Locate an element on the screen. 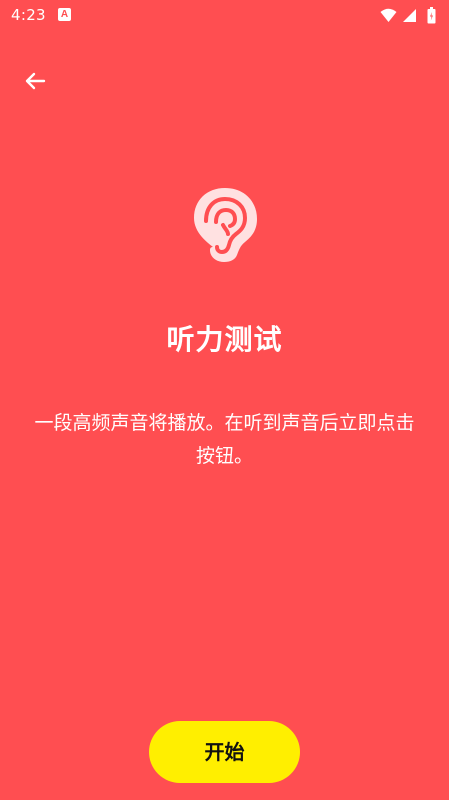 The height and width of the screenshot is (800, 449). start-button: 开始 is located at coordinates (224, 752).